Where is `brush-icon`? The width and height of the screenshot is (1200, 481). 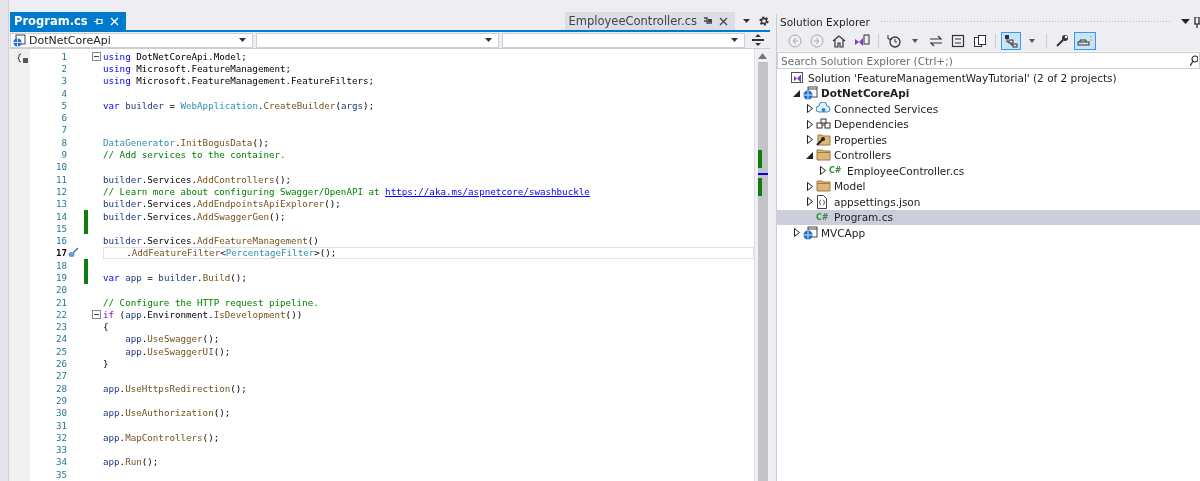
brush-icon is located at coordinates (73, 253).